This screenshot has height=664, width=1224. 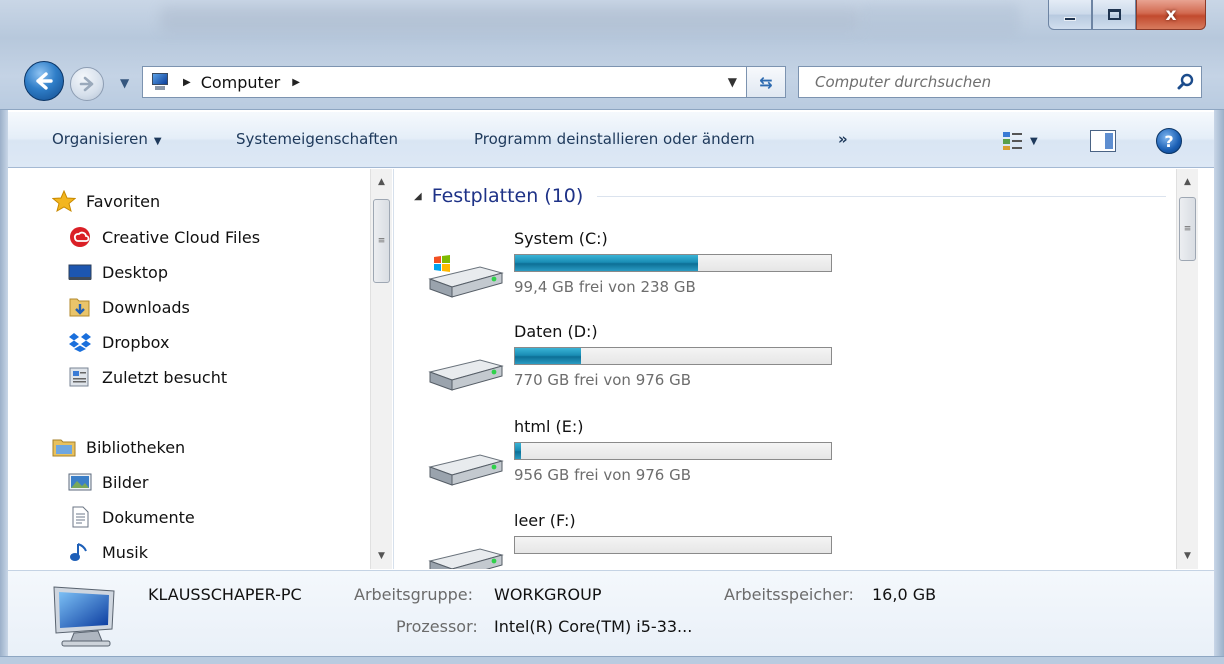 What do you see at coordinates (64, 447) in the screenshot?
I see `libraries-folder-icon` at bounding box center [64, 447].